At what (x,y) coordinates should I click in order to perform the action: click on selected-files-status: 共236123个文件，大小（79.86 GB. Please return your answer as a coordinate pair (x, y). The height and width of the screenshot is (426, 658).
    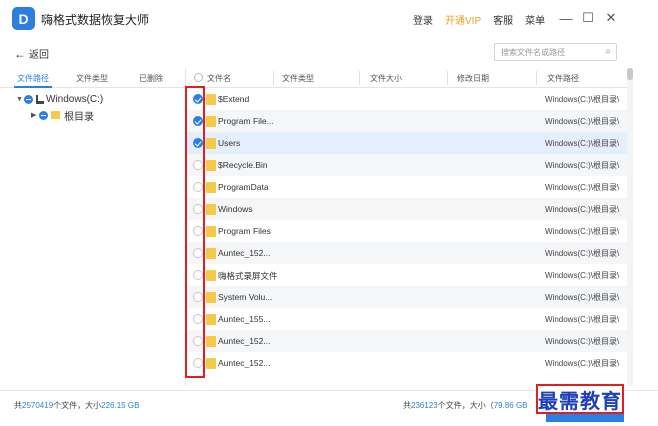
    Looking at the image, I should click on (465, 405).